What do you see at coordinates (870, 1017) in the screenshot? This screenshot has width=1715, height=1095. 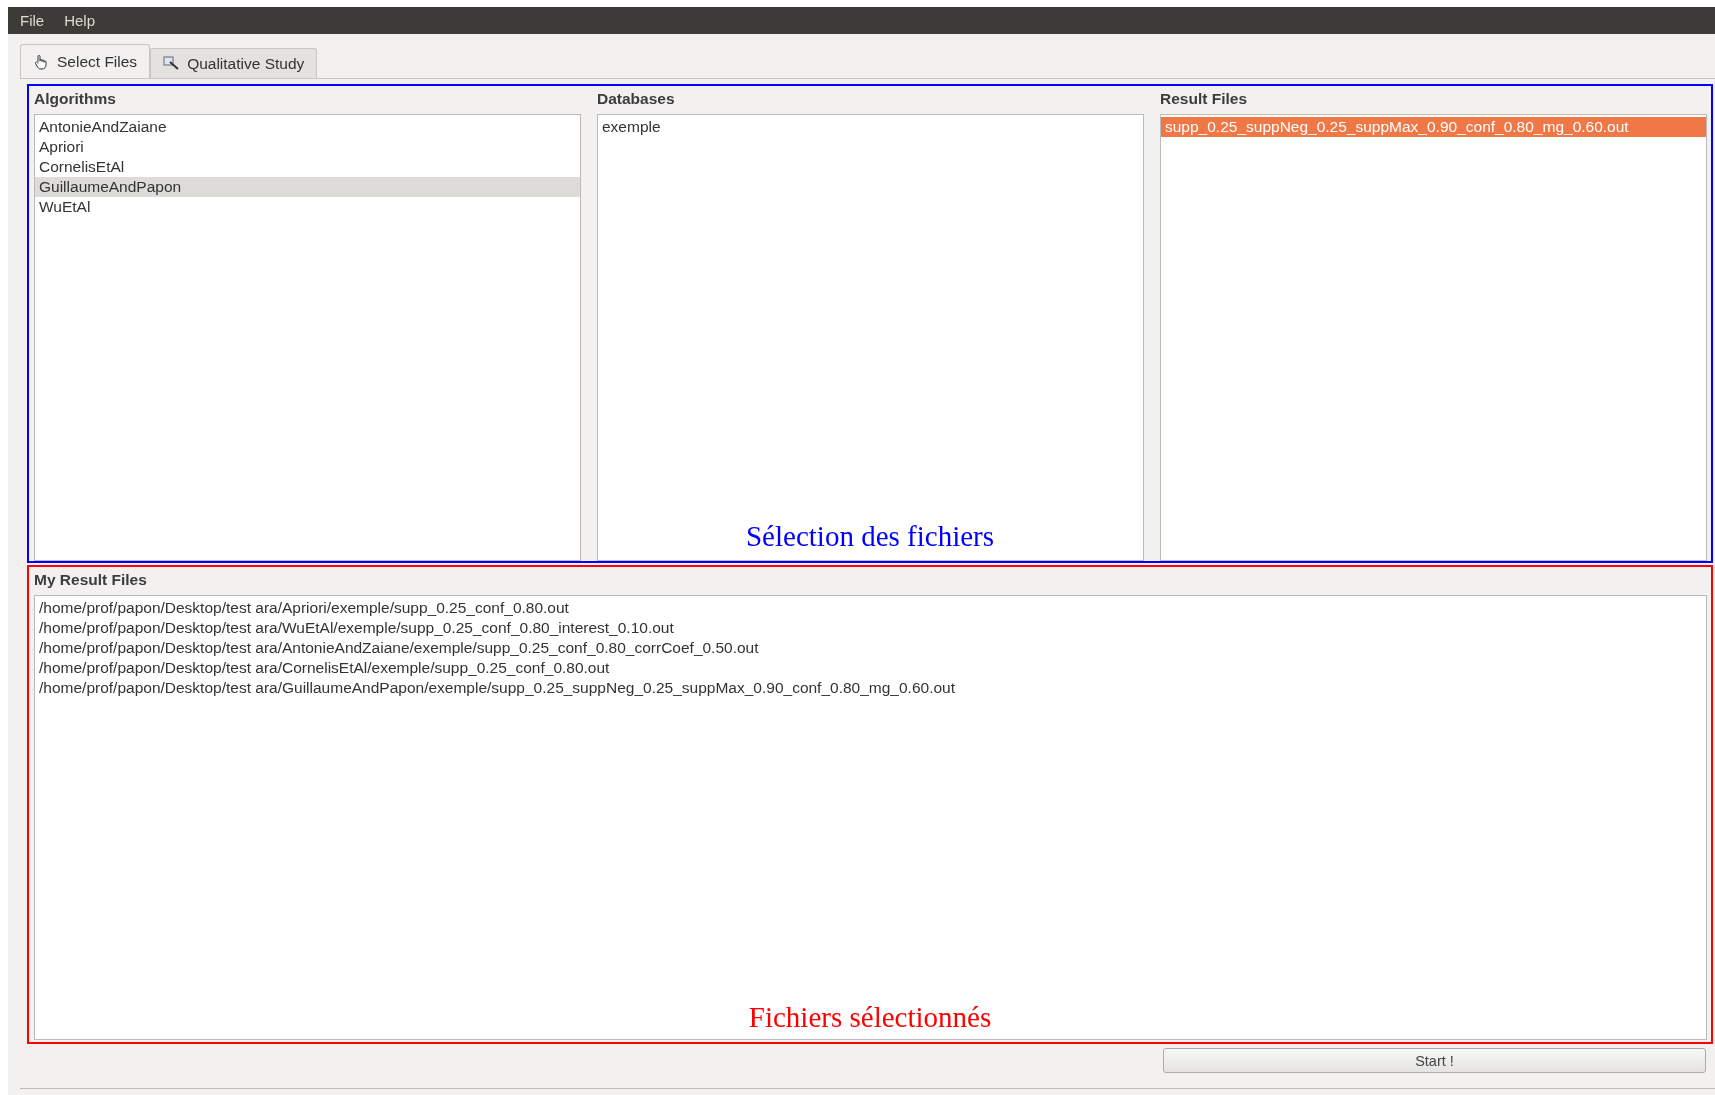 I see `annotation-label: Fichiers sélectionnés` at bounding box center [870, 1017].